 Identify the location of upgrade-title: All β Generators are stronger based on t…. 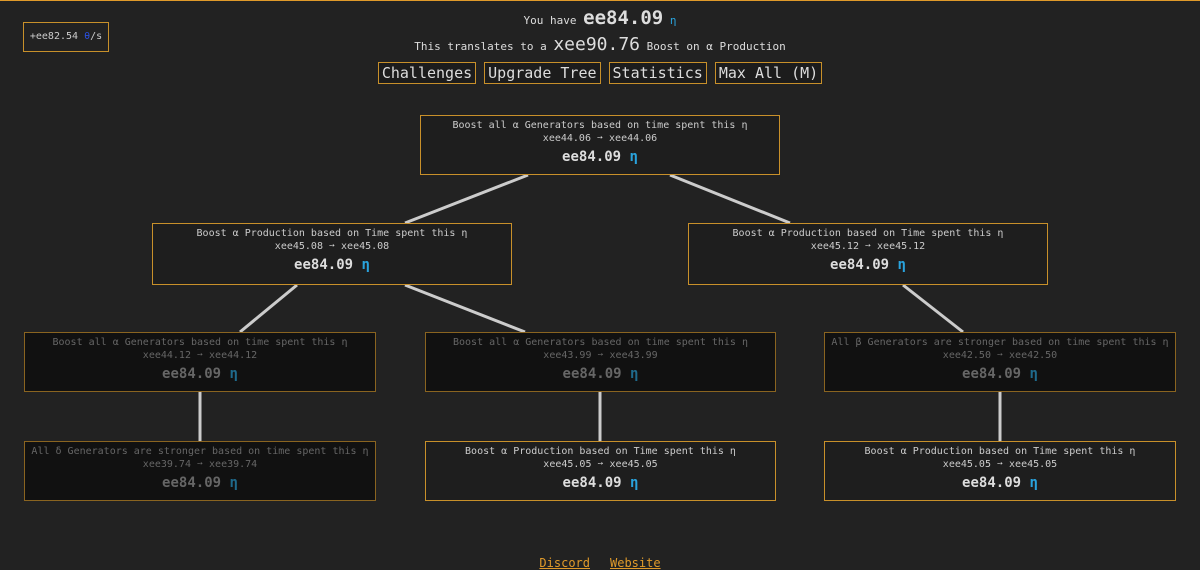
(1000, 342).